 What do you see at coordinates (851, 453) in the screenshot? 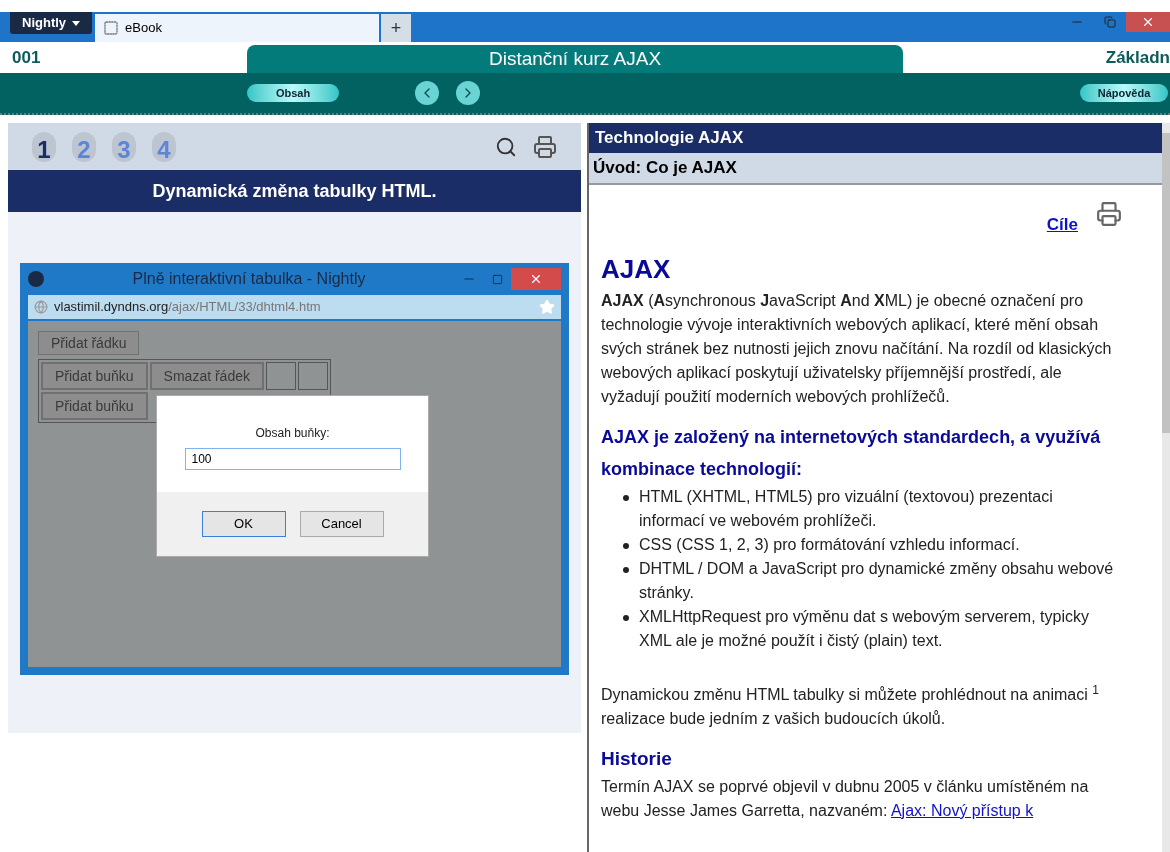
I see `subheading: AJAX je založený na internetových standardech, a využívá kombinace technologií:` at bounding box center [851, 453].